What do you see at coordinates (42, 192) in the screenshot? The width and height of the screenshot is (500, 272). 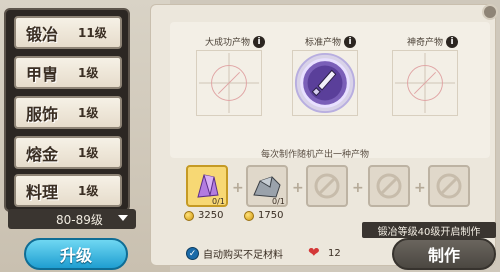 I see `sidebar-item-label: 料理` at bounding box center [42, 192].